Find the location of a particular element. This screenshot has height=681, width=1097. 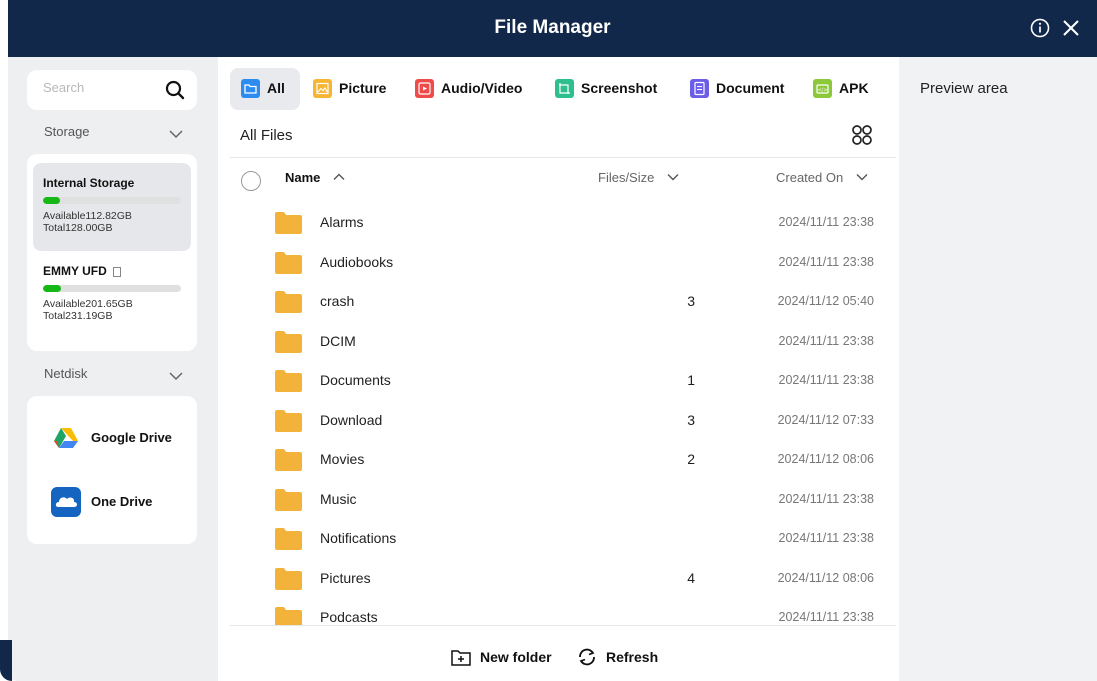

tab-audio-video: Audio/Video is located at coordinates (472, 89).